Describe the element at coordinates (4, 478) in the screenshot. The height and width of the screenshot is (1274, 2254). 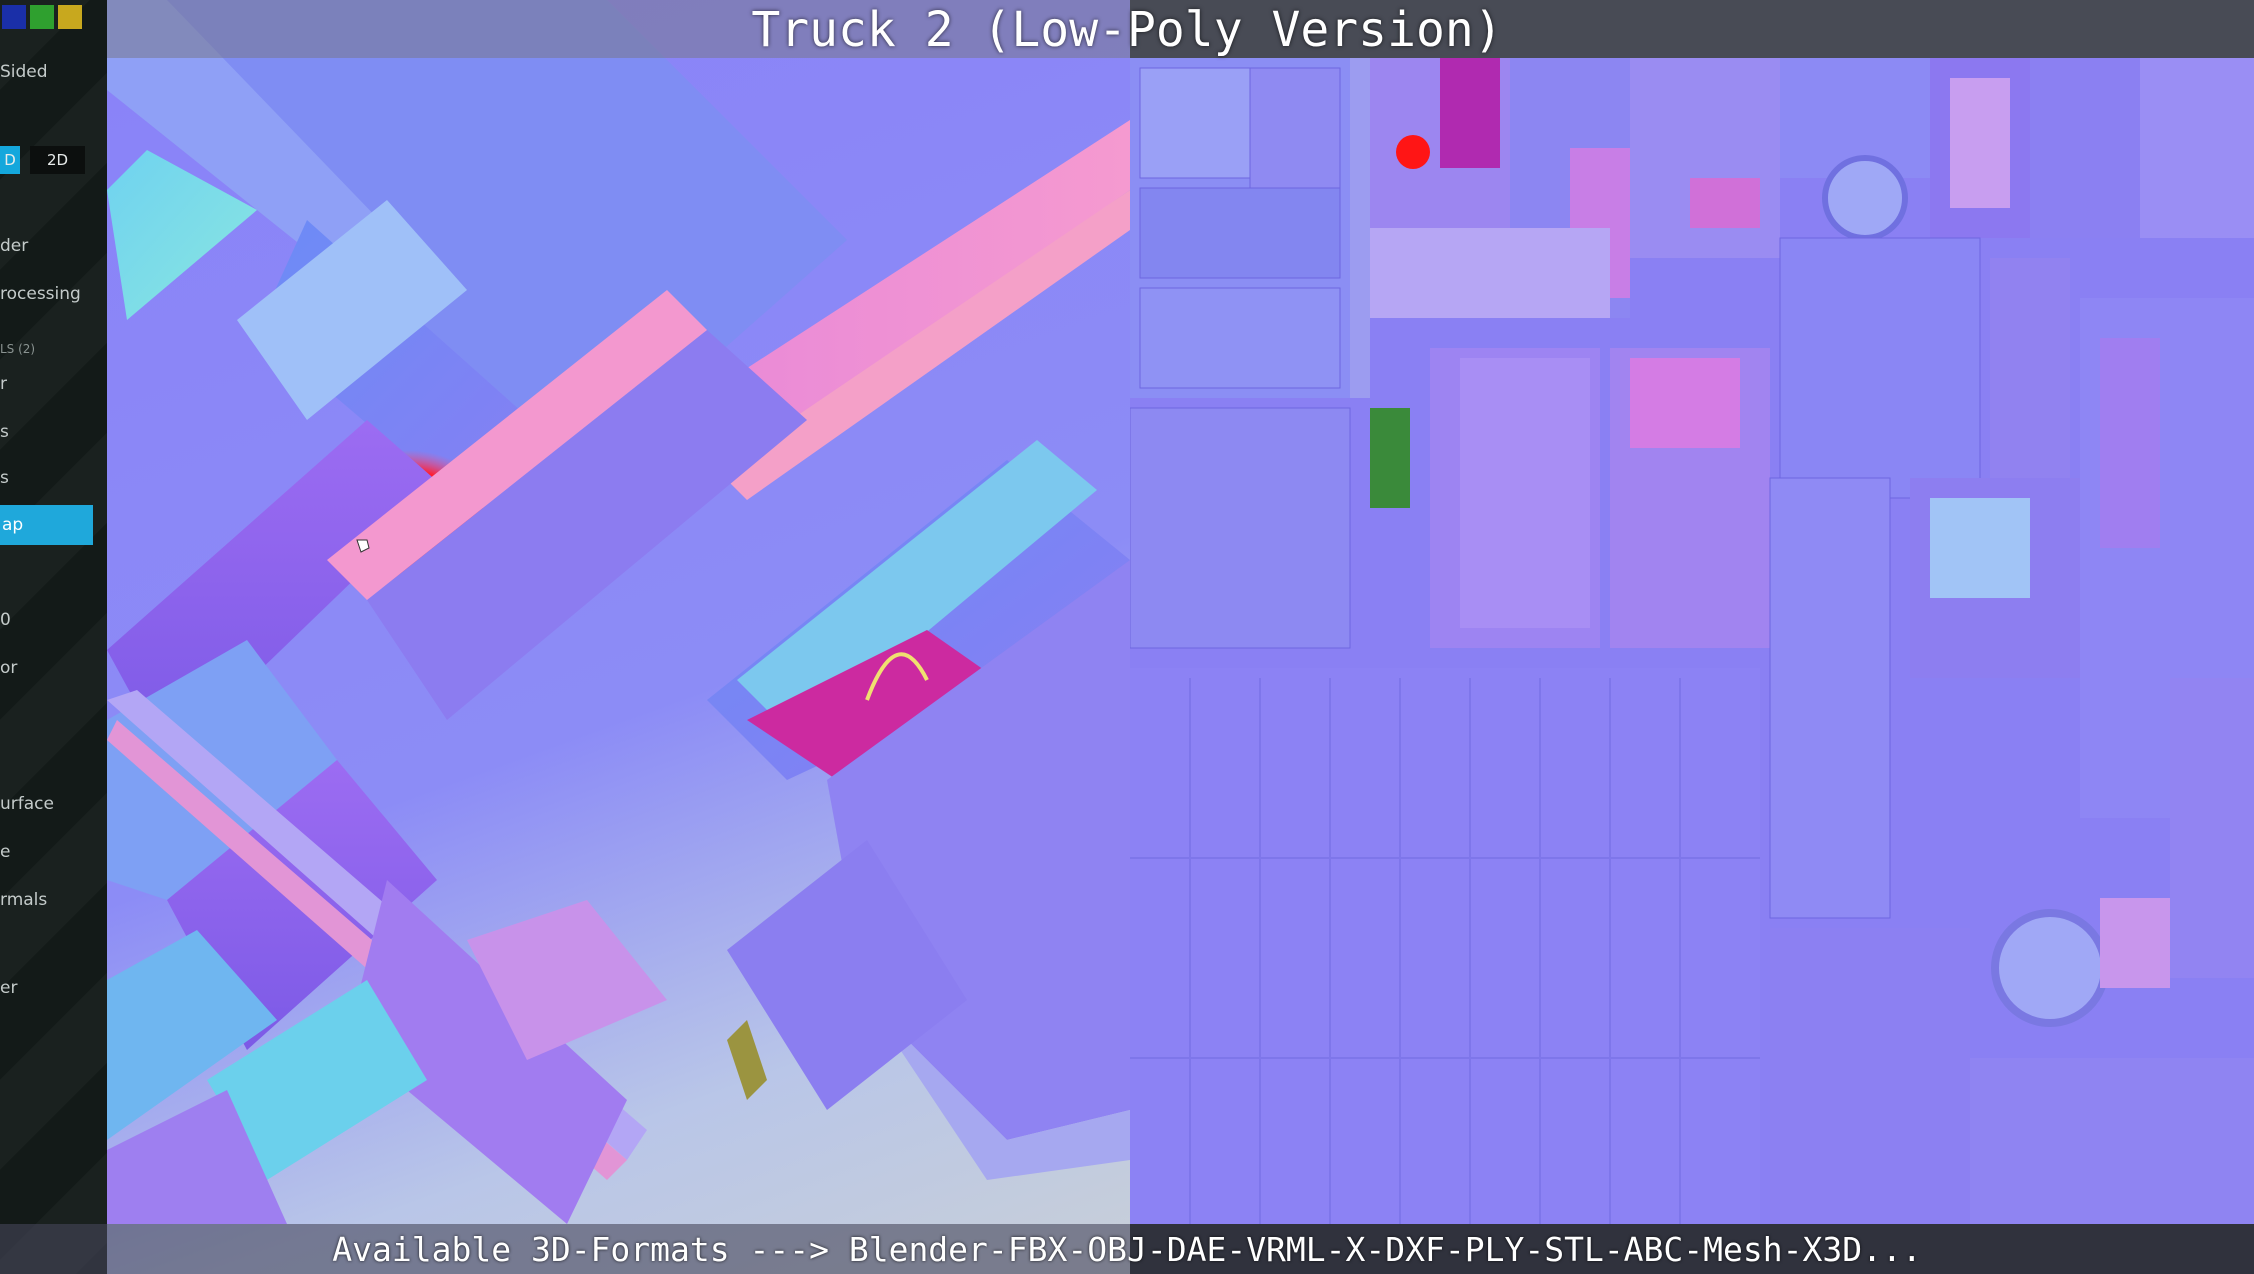
I see `sidebar-item-material-c: s` at that location.